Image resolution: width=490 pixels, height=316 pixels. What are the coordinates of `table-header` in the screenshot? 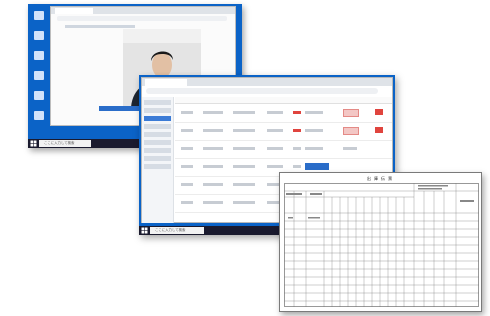 It's located at (283, 100).